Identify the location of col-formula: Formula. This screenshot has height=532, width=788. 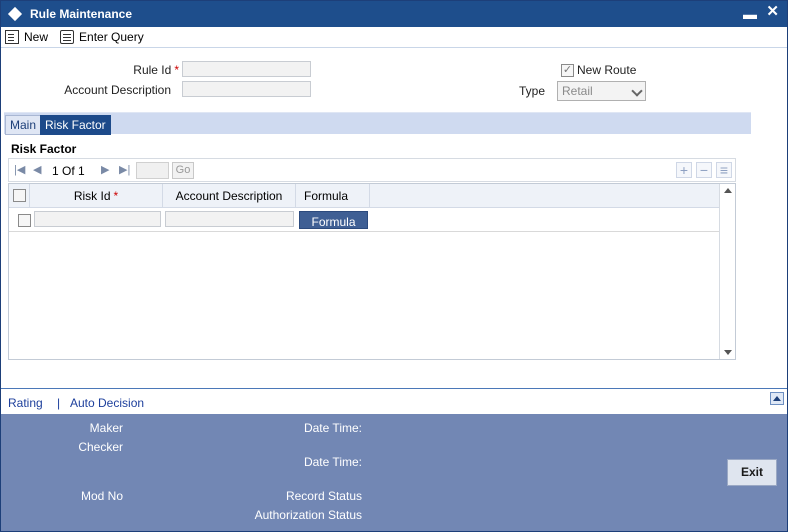
(333, 196).